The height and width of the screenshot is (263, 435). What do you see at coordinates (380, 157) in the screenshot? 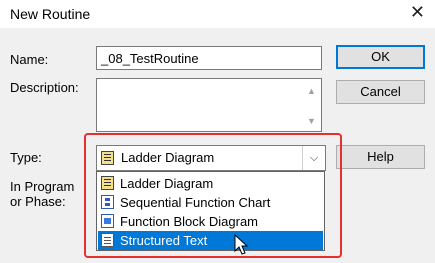
I see `help-button: Help` at bounding box center [380, 157].